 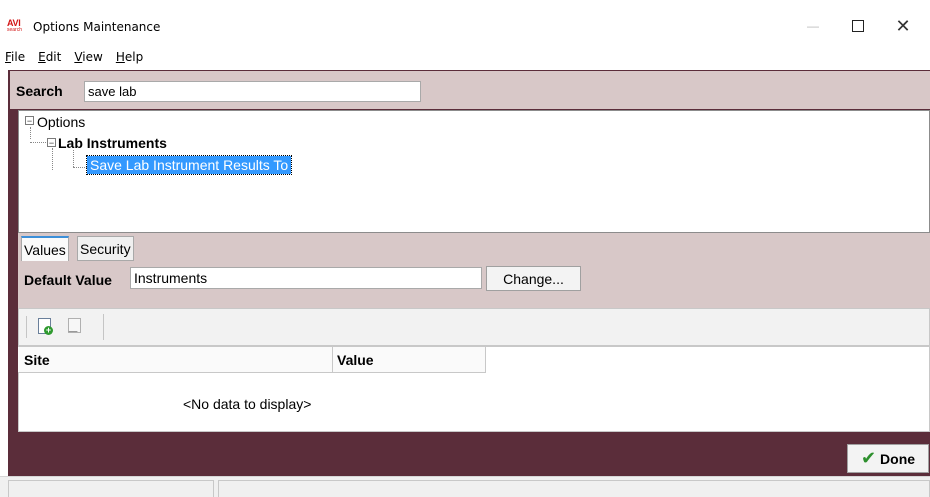 I want to click on collapse-options-icon: −, so click(x=29, y=121).